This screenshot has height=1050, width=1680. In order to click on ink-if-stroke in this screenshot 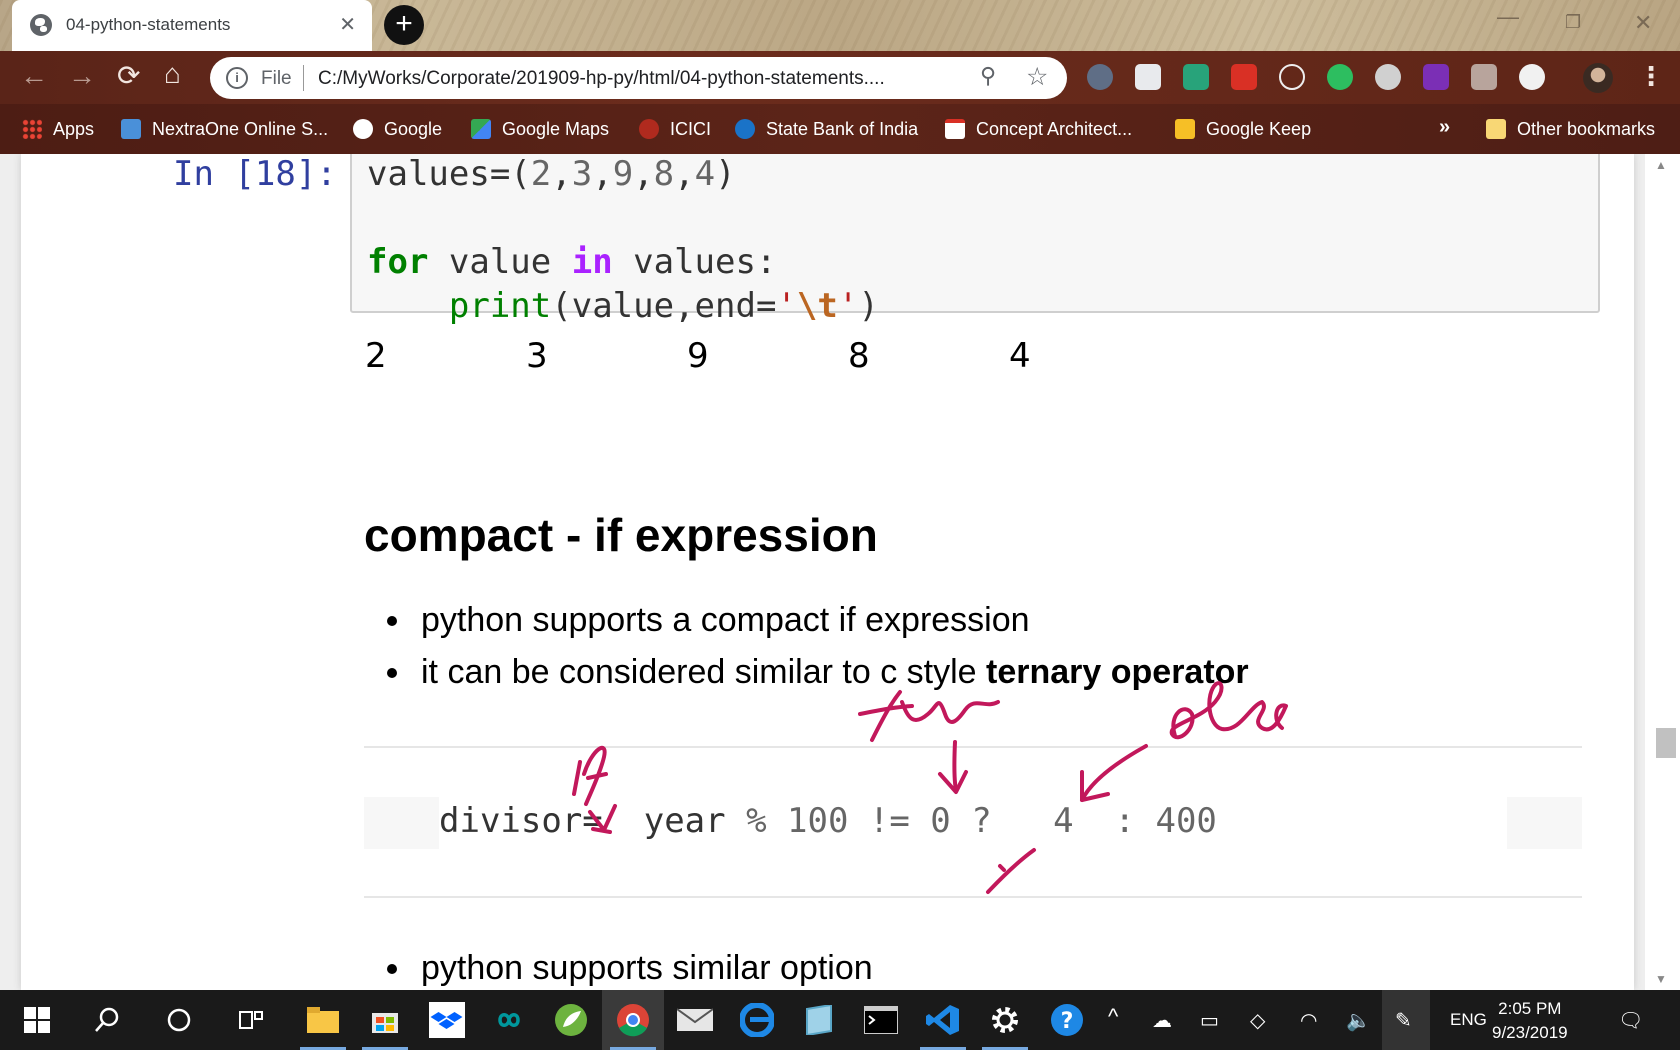, I will do `click(597, 776)`.